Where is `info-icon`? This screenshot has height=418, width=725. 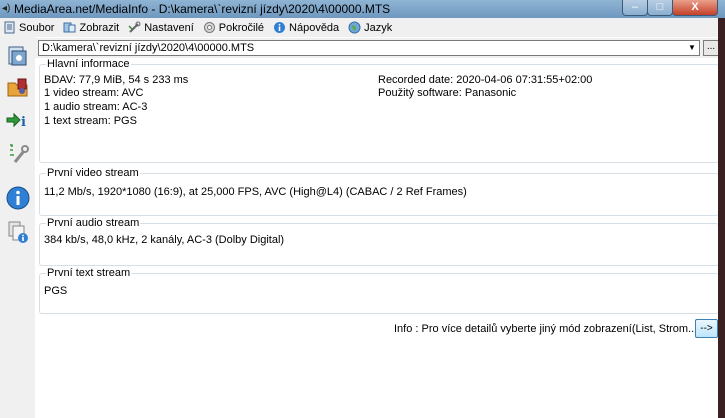
info-icon is located at coordinates (17, 197).